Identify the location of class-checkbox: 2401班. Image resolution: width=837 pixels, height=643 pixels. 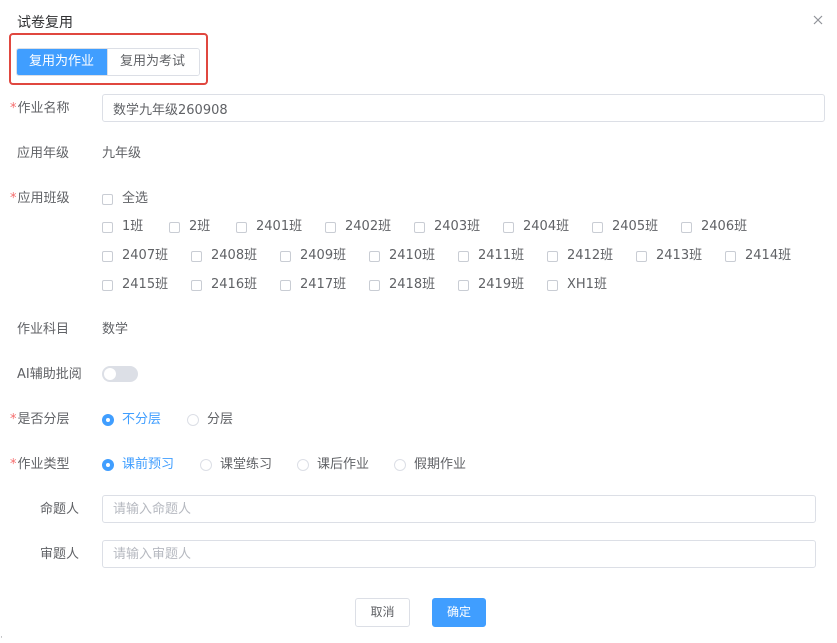
(269, 227).